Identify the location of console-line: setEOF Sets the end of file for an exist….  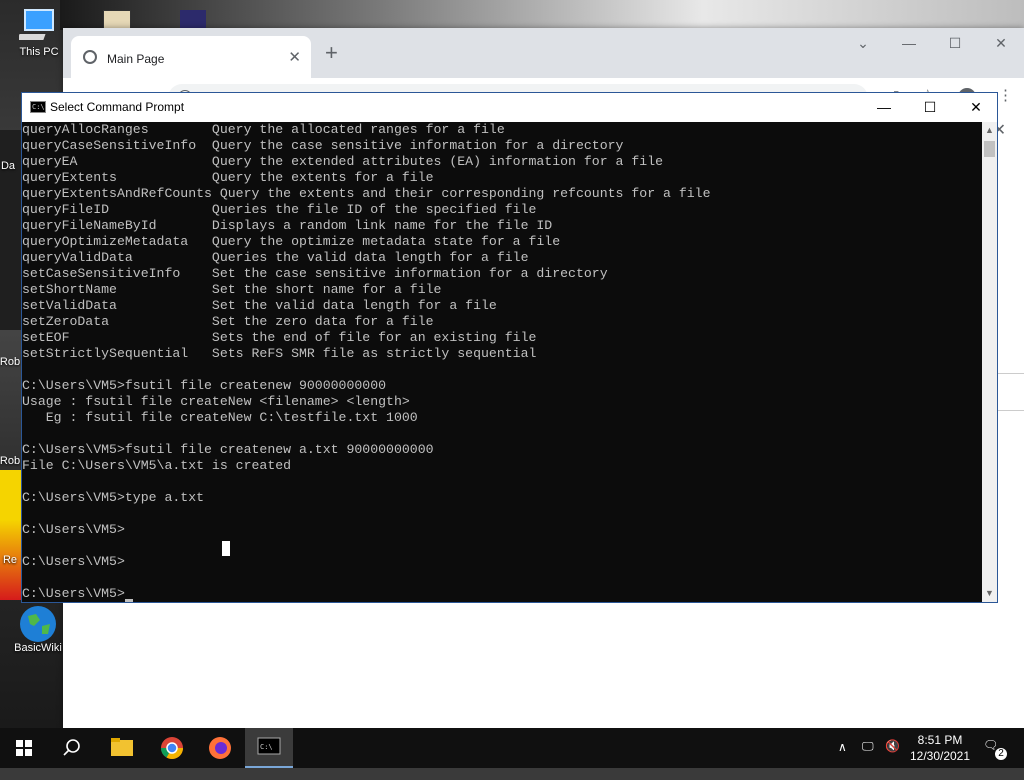
(279, 337).